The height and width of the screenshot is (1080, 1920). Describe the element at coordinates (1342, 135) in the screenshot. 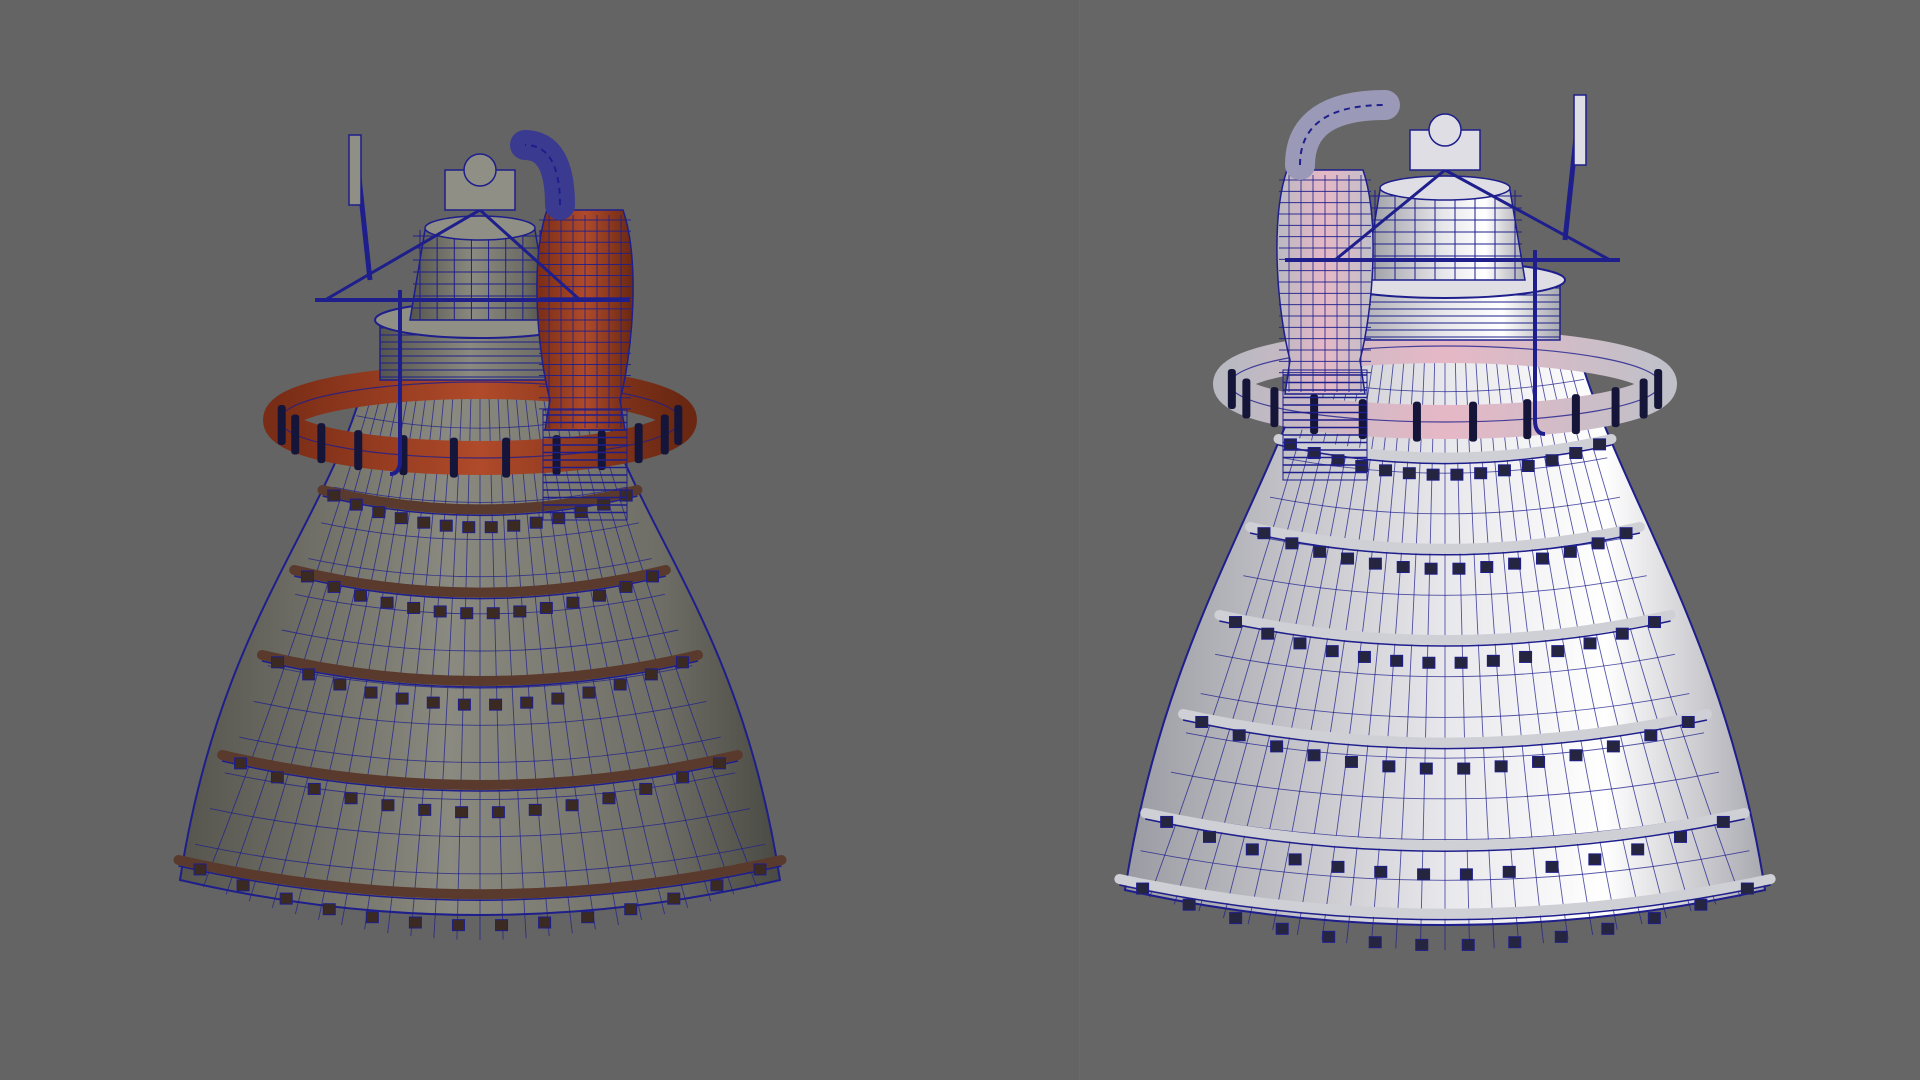

I see `elbow-duct` at that location.